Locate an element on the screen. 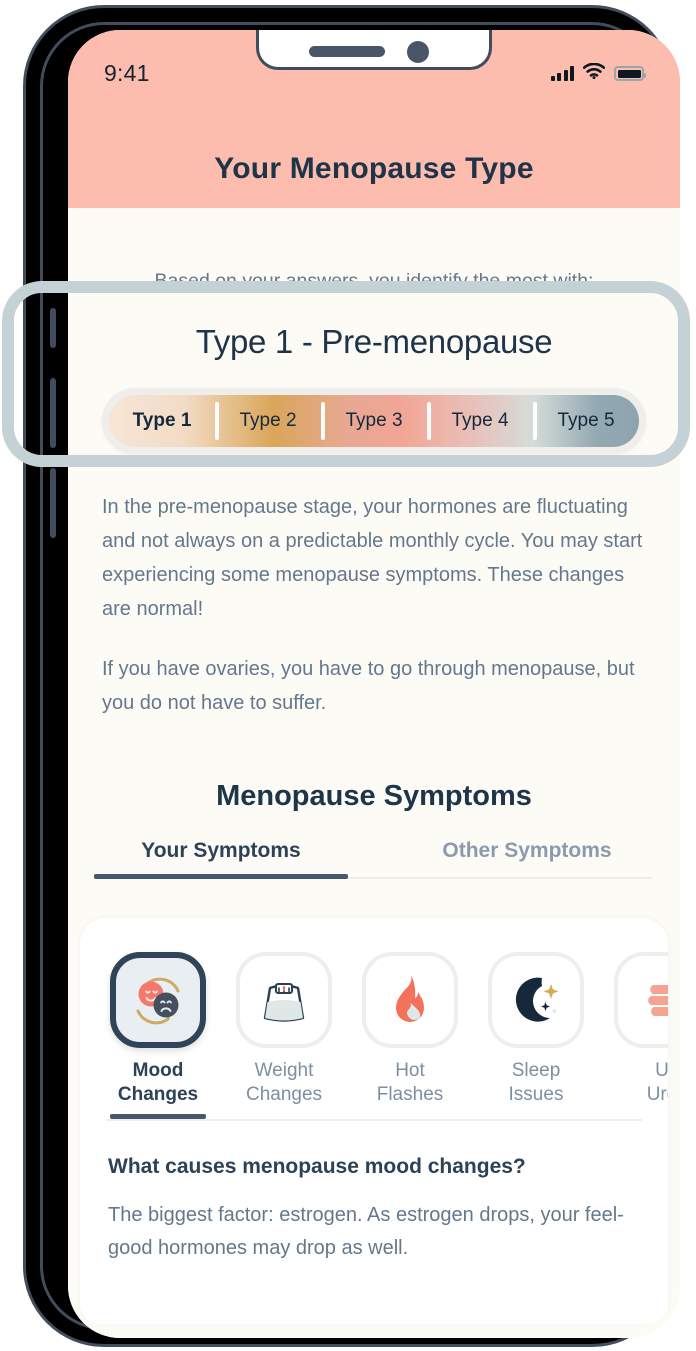  symptom-item-sleep-issues: Sleep Issues is located at coordinates (536, 1035).